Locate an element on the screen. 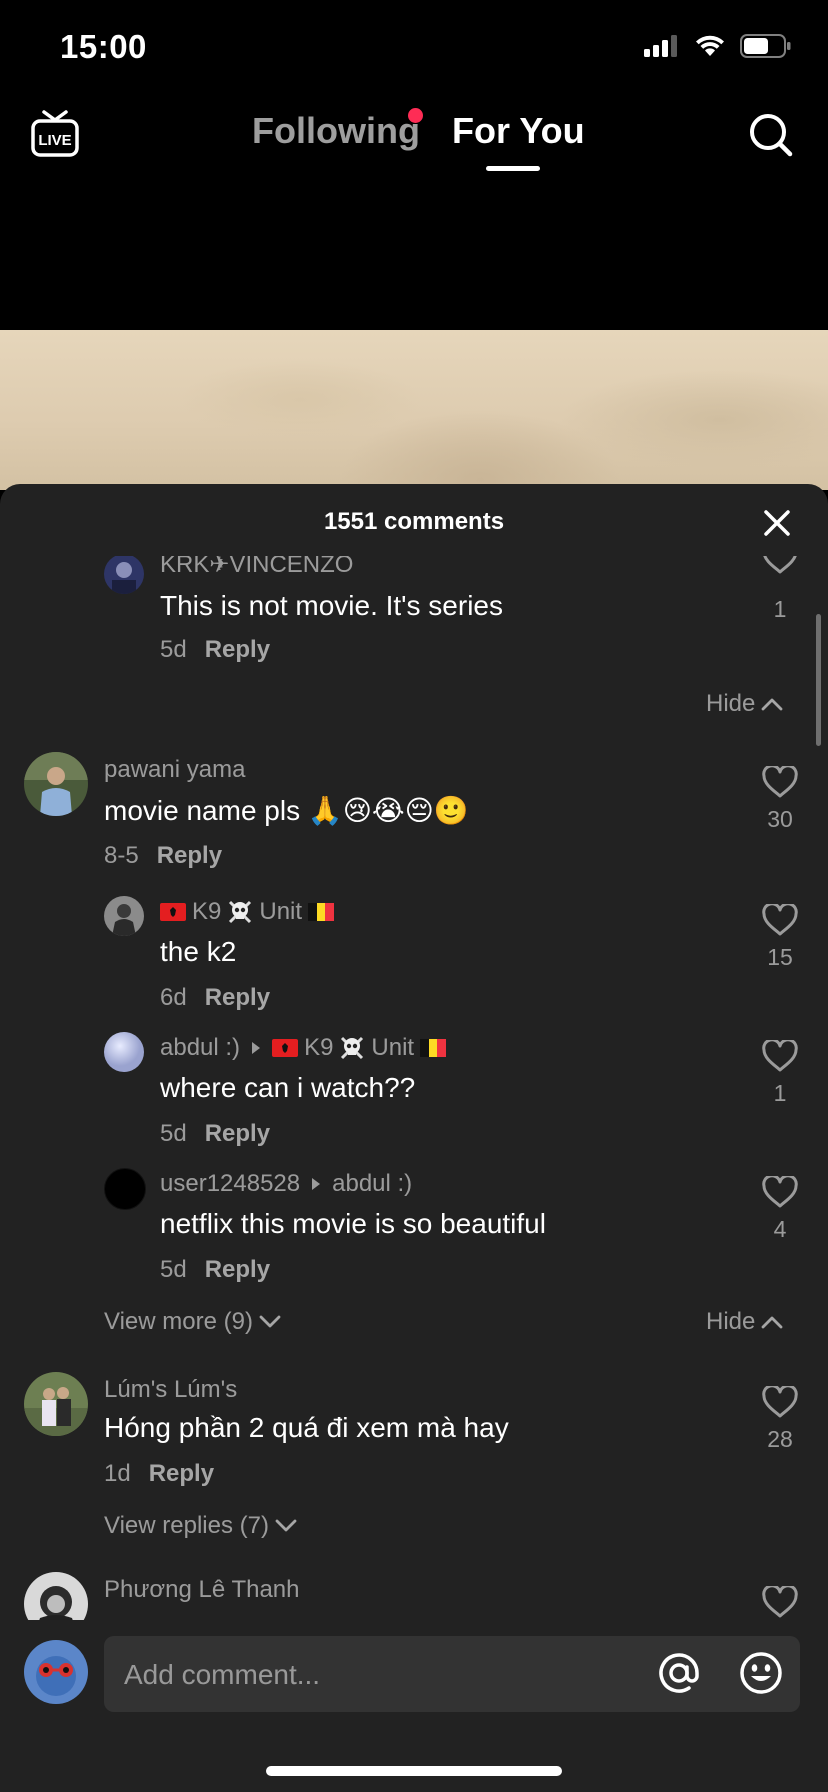 Image resolution: width=828 pixels, height=1792 pixels. comments-scrollbar is located at coordinates (818, 680).